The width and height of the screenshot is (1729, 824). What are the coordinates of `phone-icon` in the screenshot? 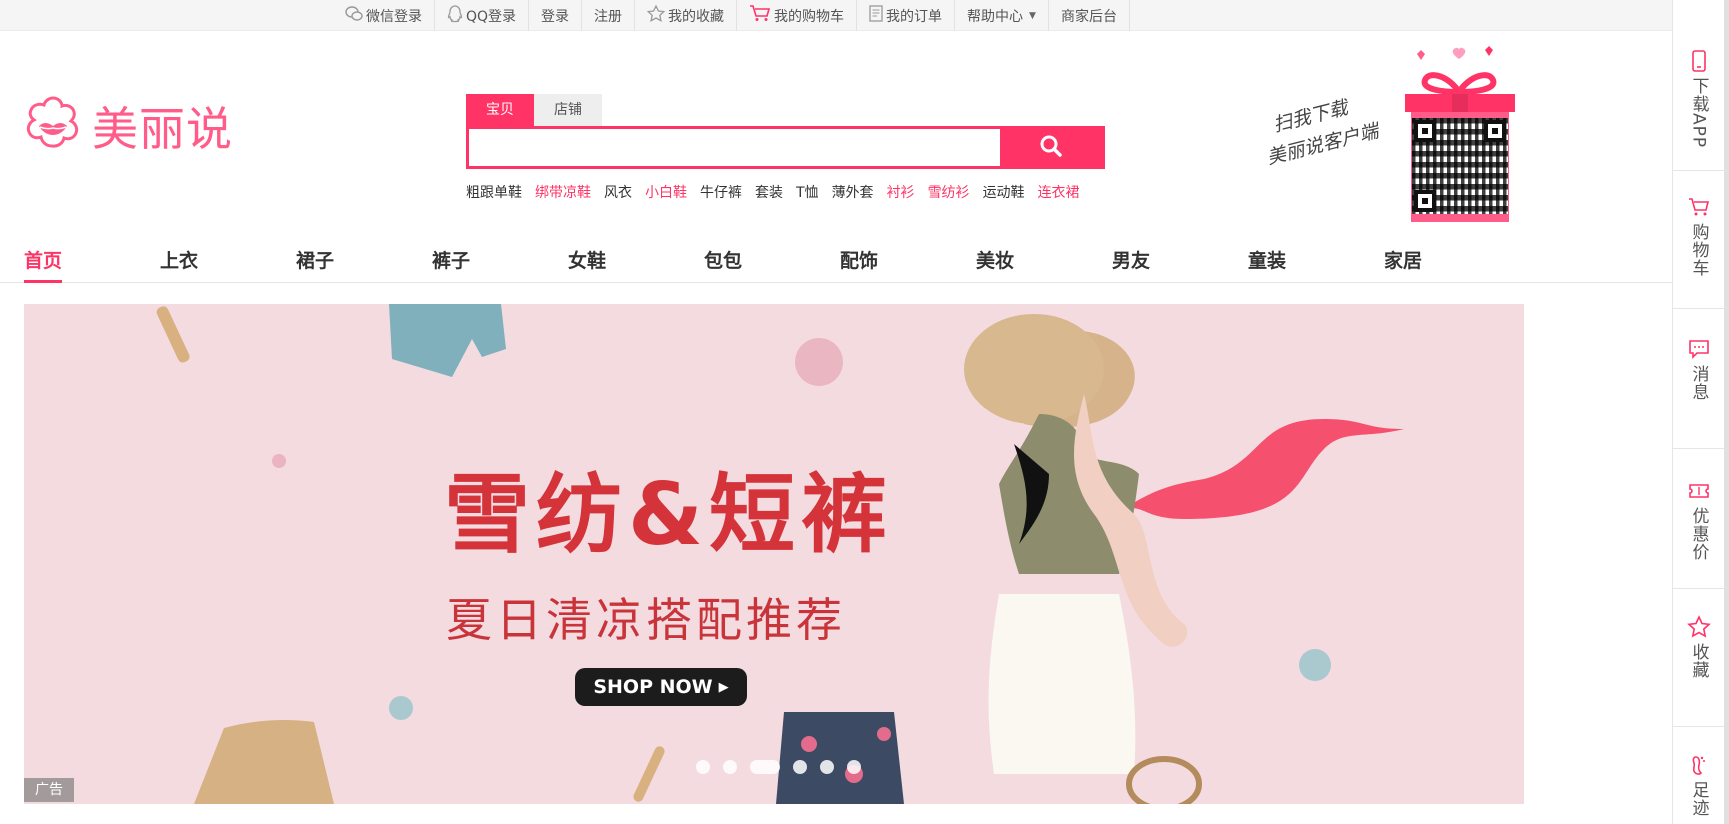 It's located at (1699, 61).